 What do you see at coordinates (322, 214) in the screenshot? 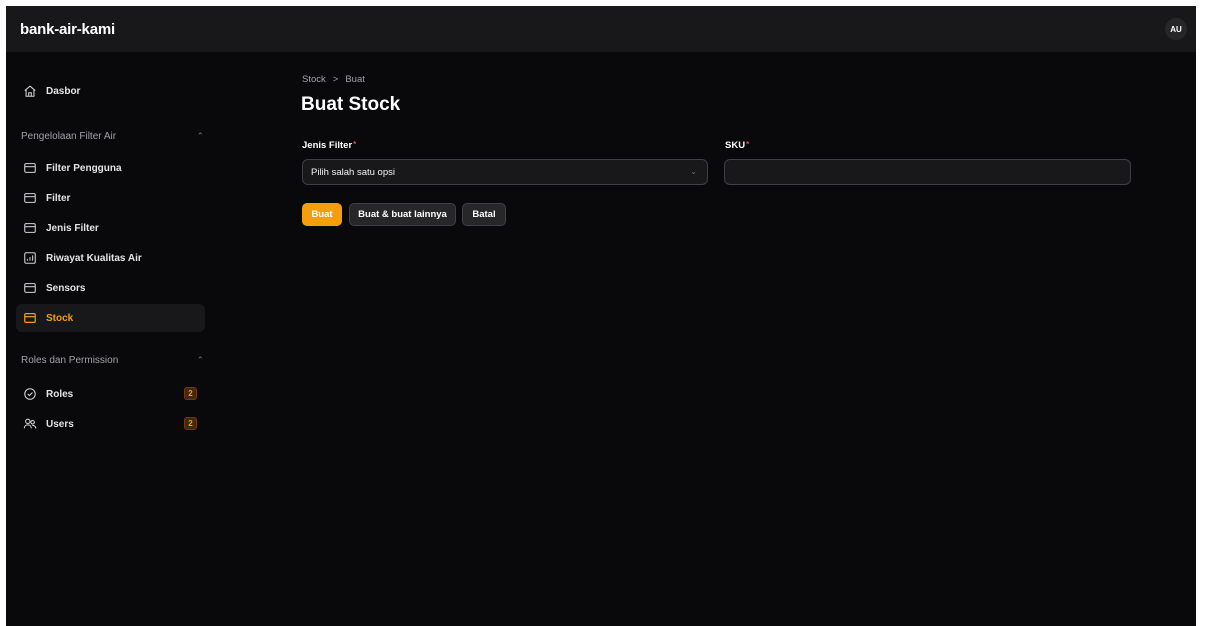
I see `create-button: Buat` at bounding box center [322, 214].